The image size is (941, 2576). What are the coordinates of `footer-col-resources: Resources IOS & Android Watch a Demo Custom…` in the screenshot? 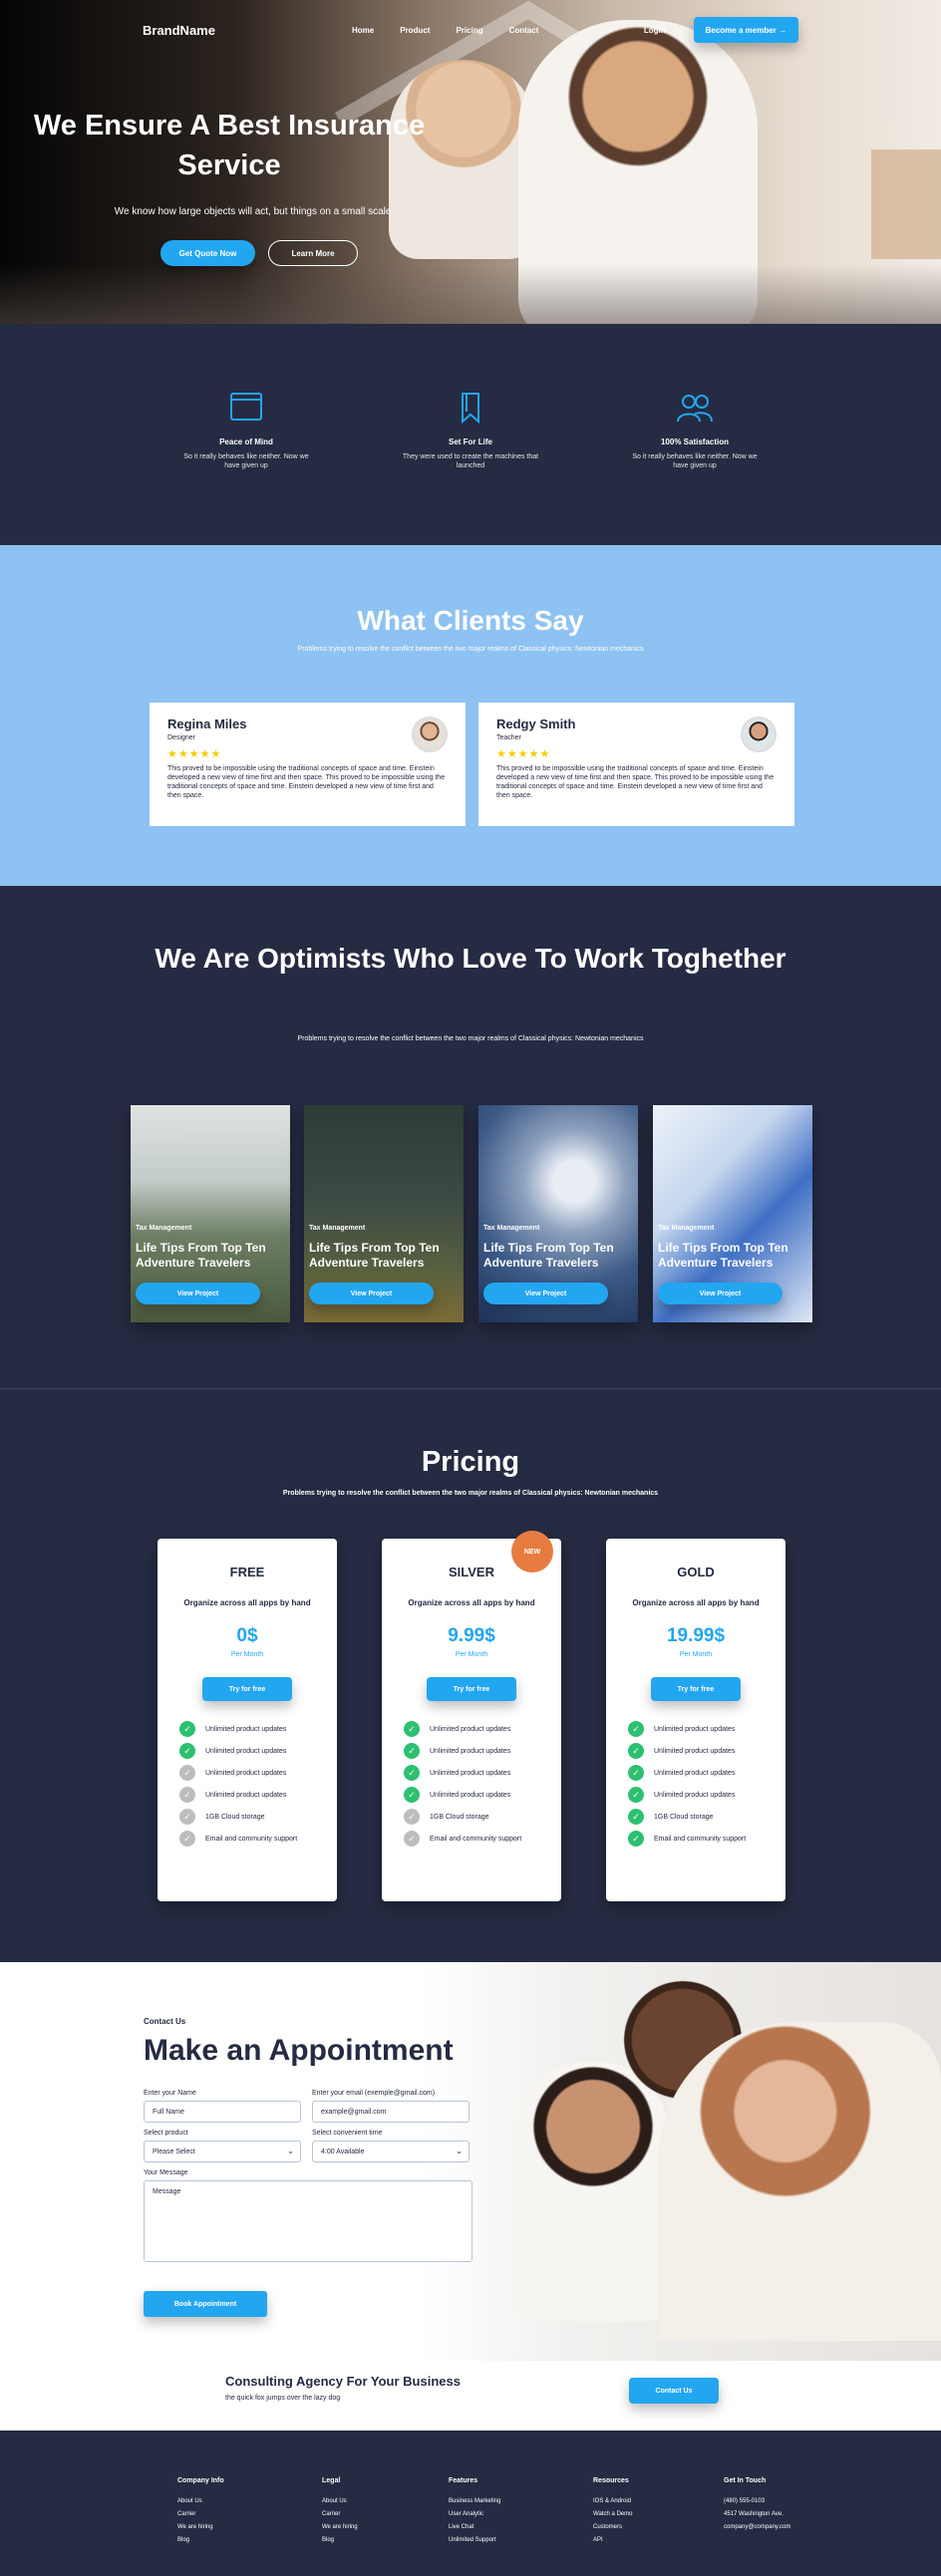 It's located at (612, 2512).